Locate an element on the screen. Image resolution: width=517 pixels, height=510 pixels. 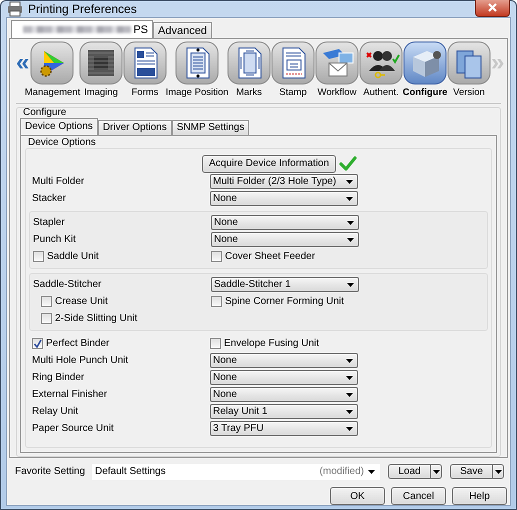
field-label: Relay Unit is located at coordinates (56, 411).